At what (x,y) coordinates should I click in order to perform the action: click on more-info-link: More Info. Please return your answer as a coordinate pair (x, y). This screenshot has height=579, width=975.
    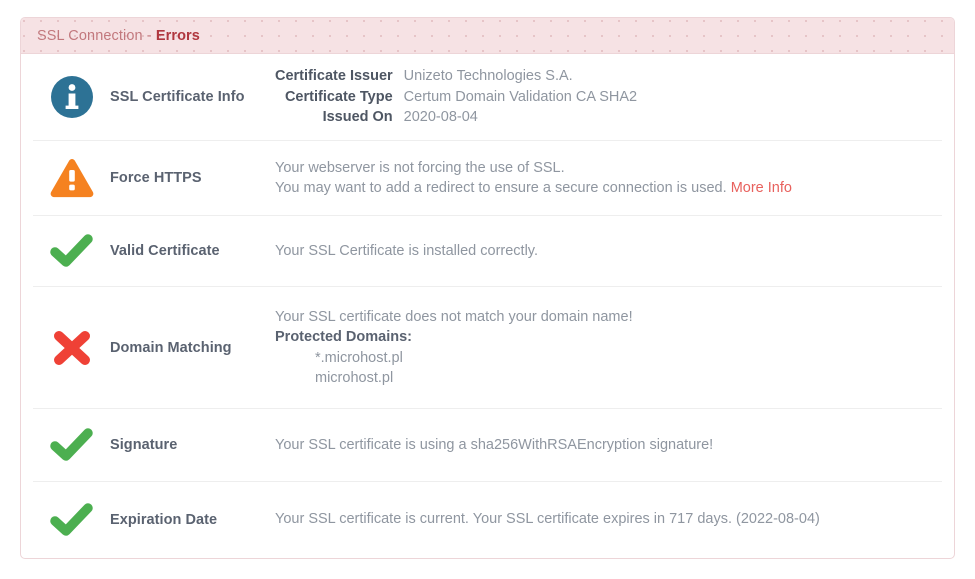
    Looking at the image, I should click on (761, 188).